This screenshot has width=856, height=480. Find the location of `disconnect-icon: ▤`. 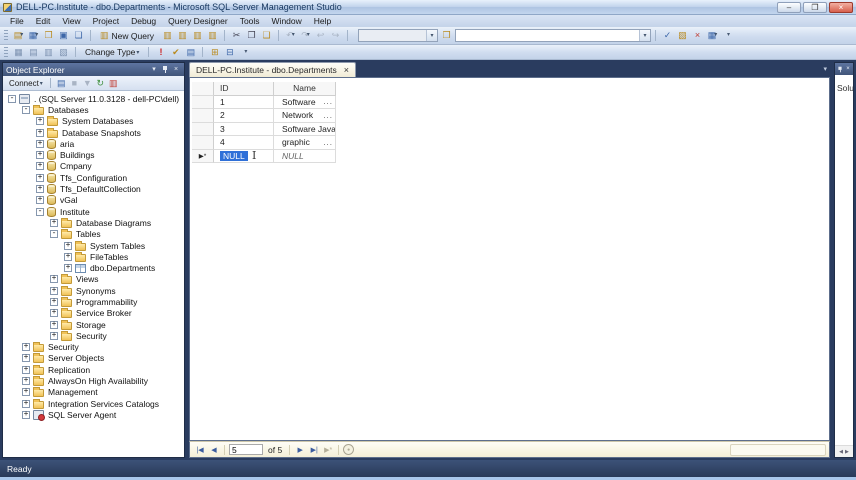

disconnect-icon: ▤ is located at coordinates (61, 83).